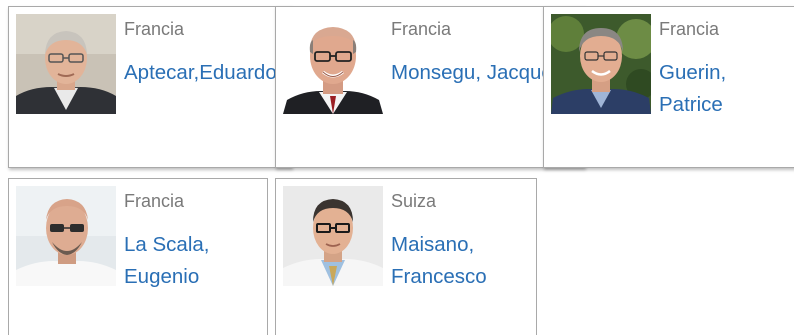 Image resolution: width=794 pixels, height=335 pixels. What do you see at coordinates (200, 73) in the screenshot?
I see `person-name-link: Aptecar,Eduardo` at bounding box center [200, 73].